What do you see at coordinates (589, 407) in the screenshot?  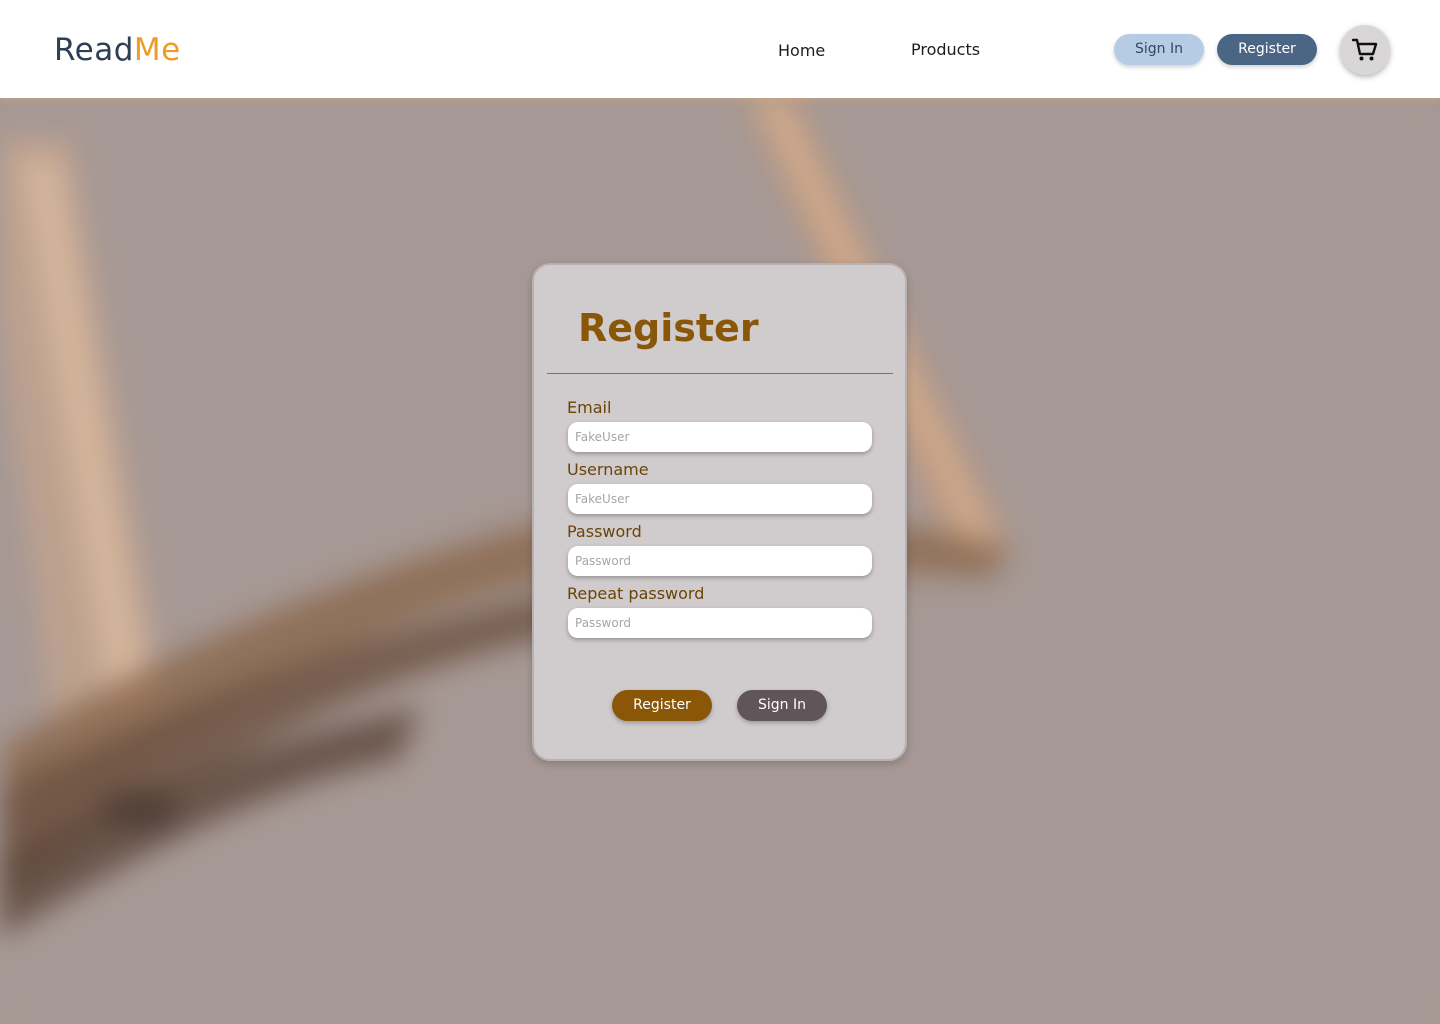 I see `email-label: Email` at bounding box center [589, 407].